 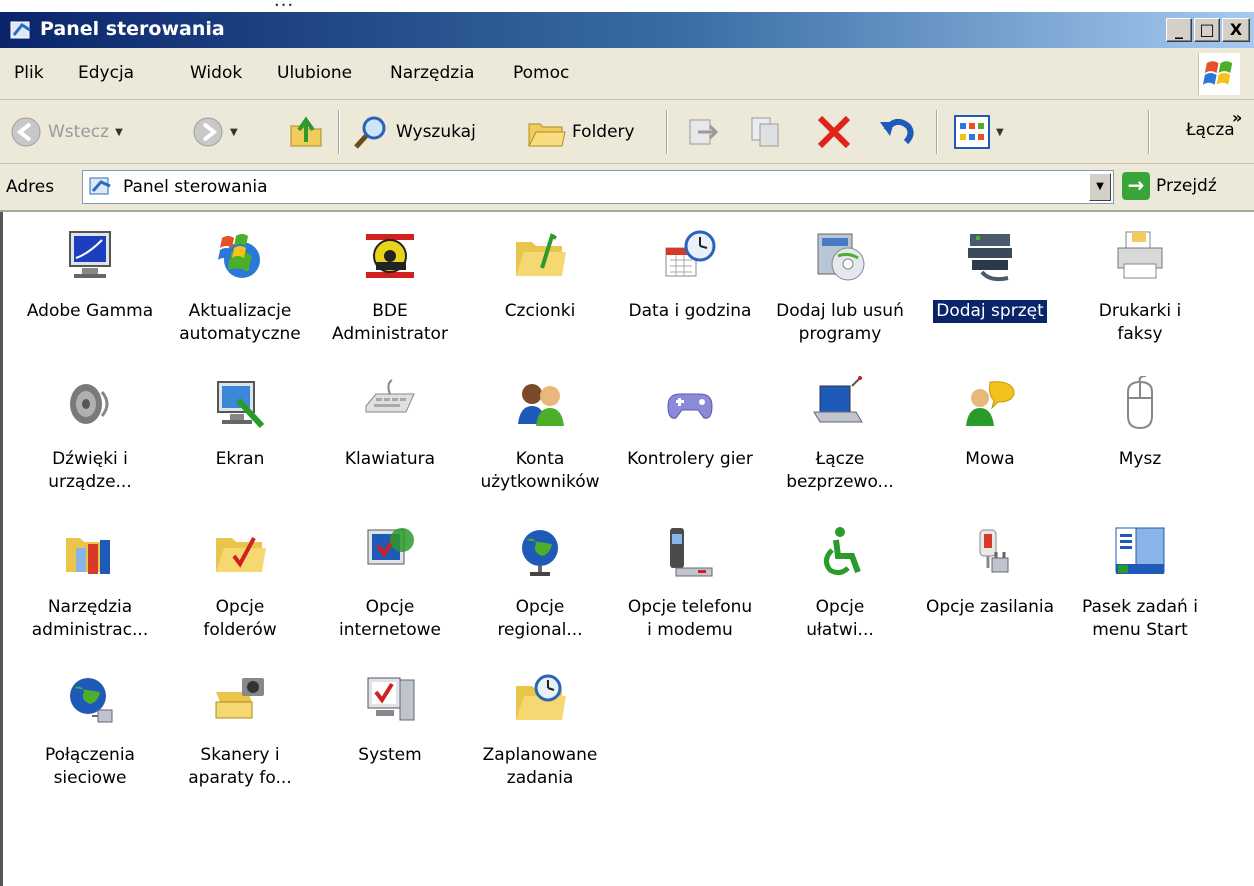 I want to click on item-label: BDE Administrator, so click(x=390, y=322).